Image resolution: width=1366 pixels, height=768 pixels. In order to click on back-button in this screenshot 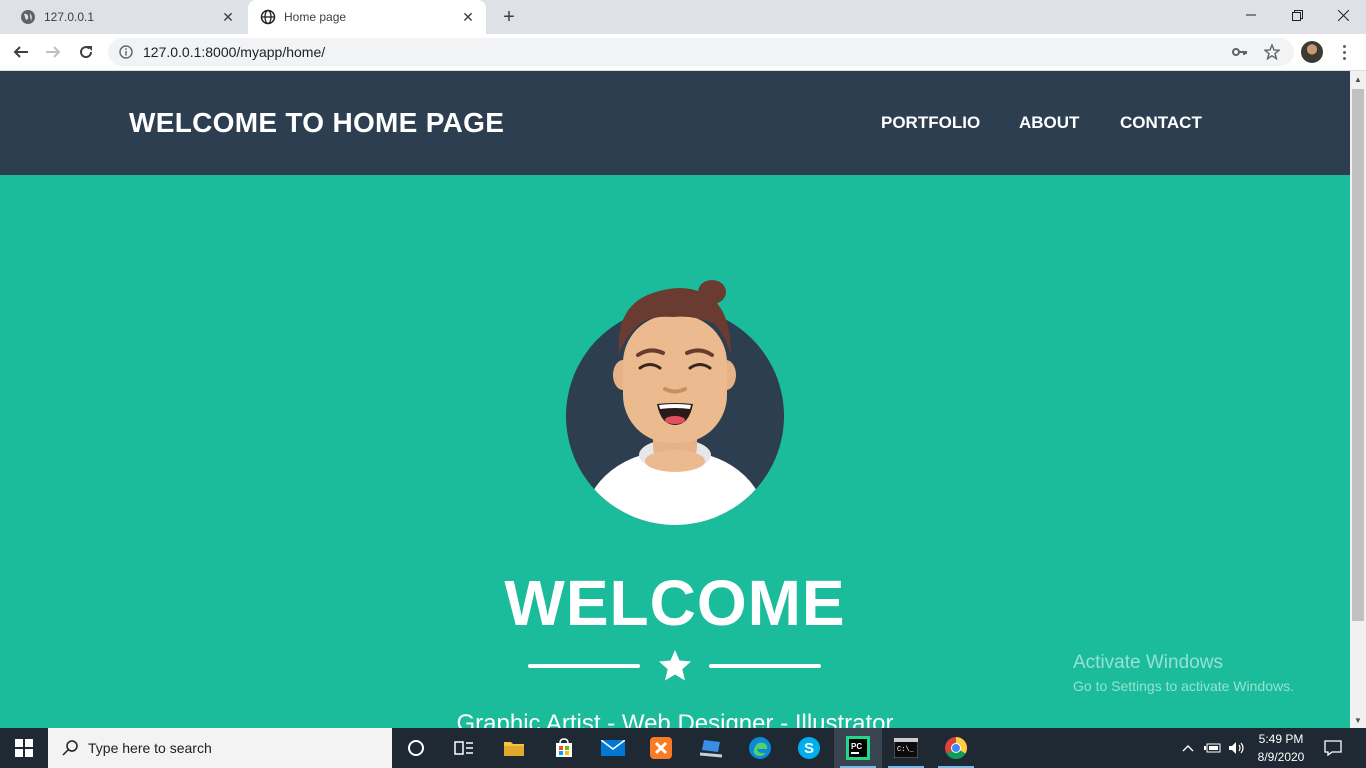, I will do `click(21, 52)`.